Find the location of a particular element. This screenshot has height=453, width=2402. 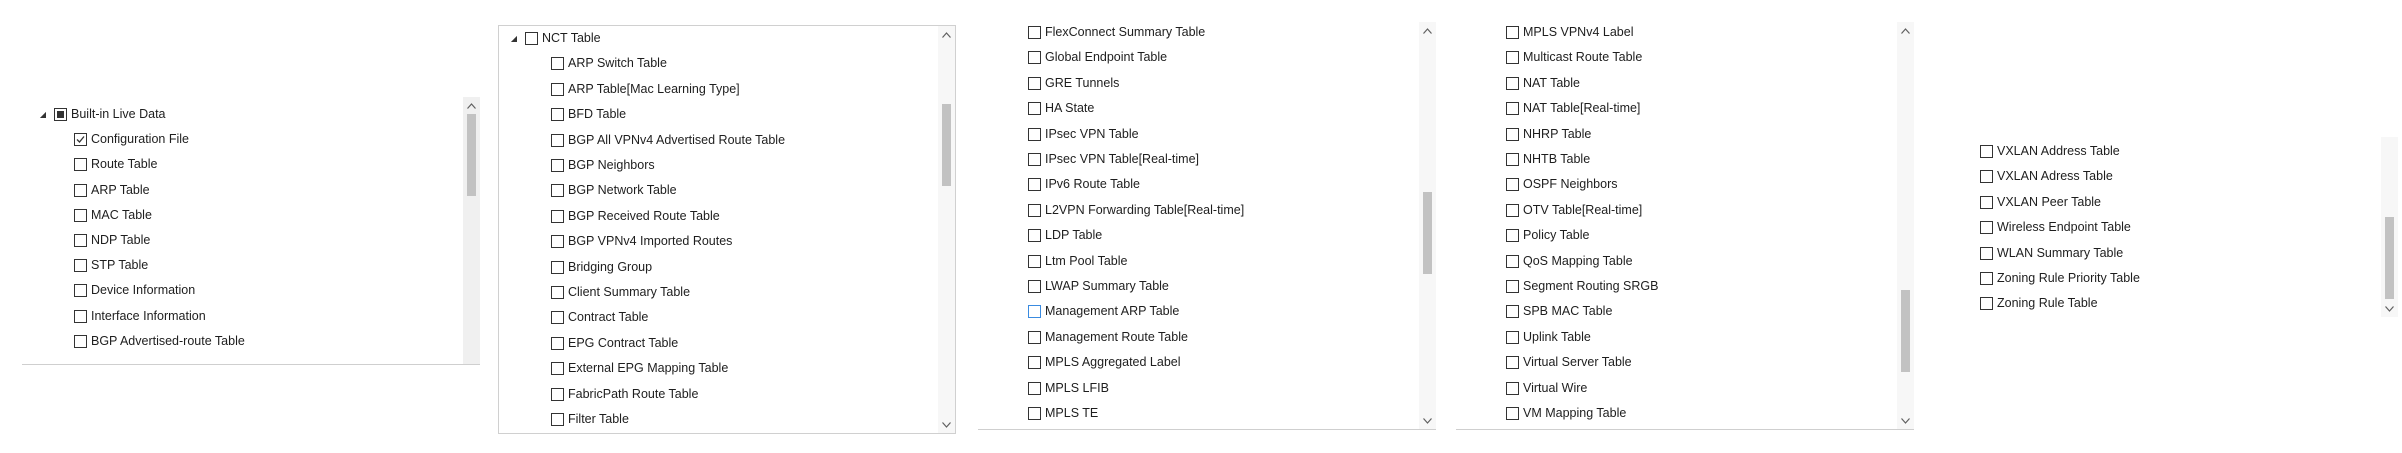

tree-item-mpls-lfib: MPLS LFIB is located at coordinates (1068, 388).